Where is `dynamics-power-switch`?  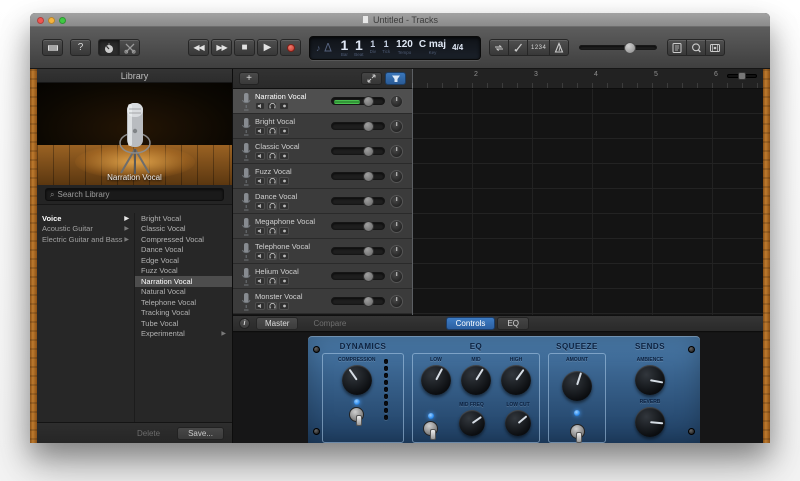 dynamics-power-switch is located at coordinates (357, 416).